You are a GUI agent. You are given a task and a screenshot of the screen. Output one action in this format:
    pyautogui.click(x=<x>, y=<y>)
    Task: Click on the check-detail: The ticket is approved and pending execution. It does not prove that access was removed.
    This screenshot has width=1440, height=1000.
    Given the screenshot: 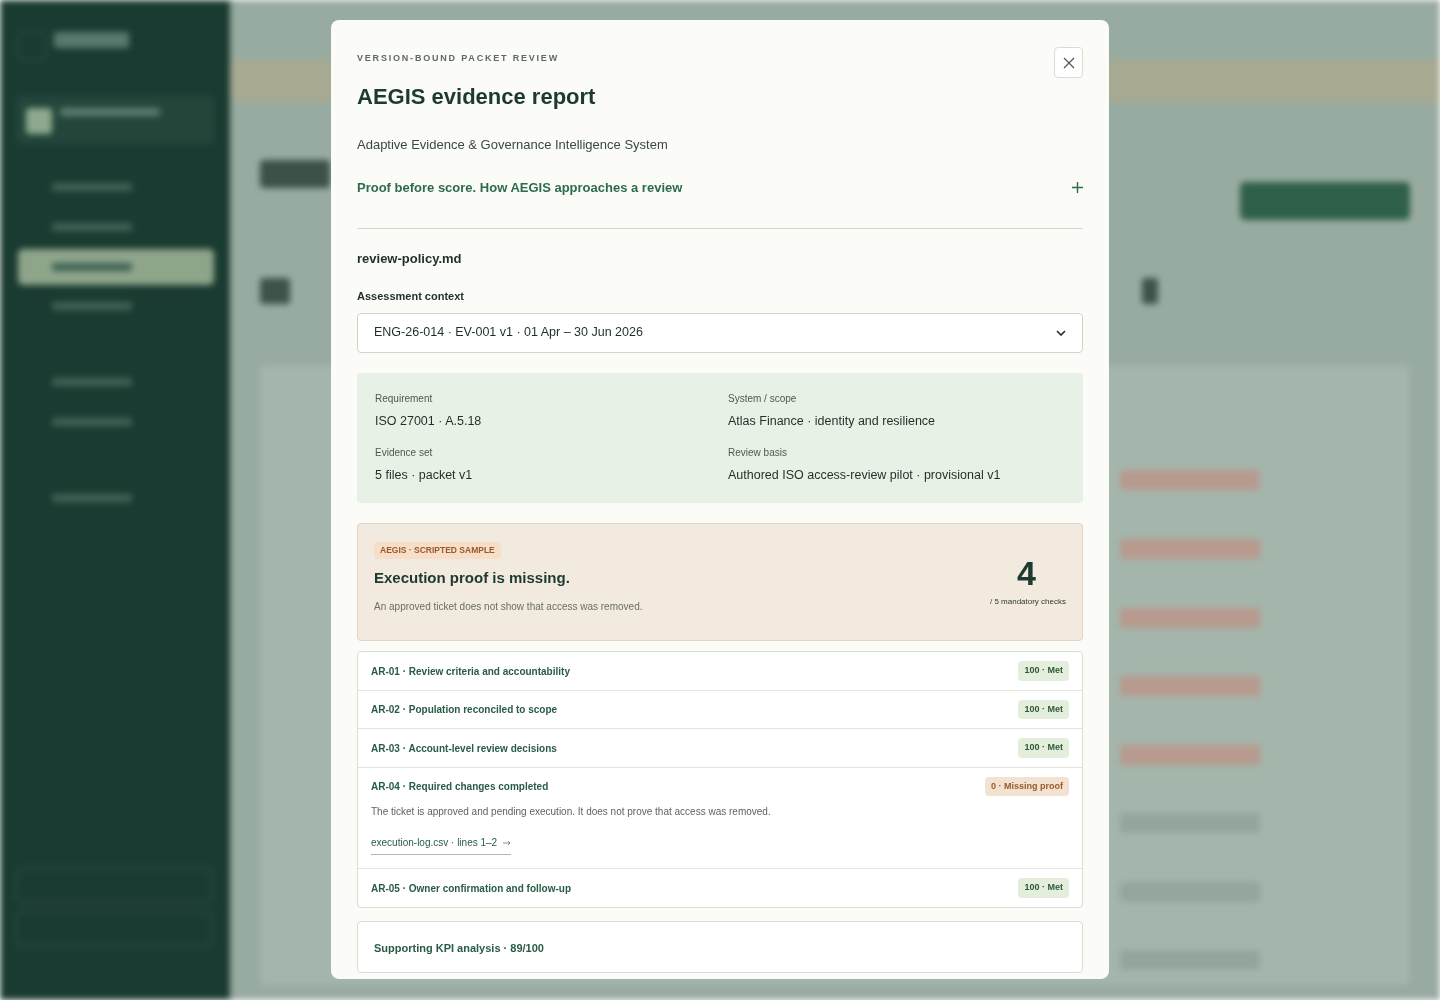 What is the action you would take?
    pyautogui.click(x=571, y=812)
    